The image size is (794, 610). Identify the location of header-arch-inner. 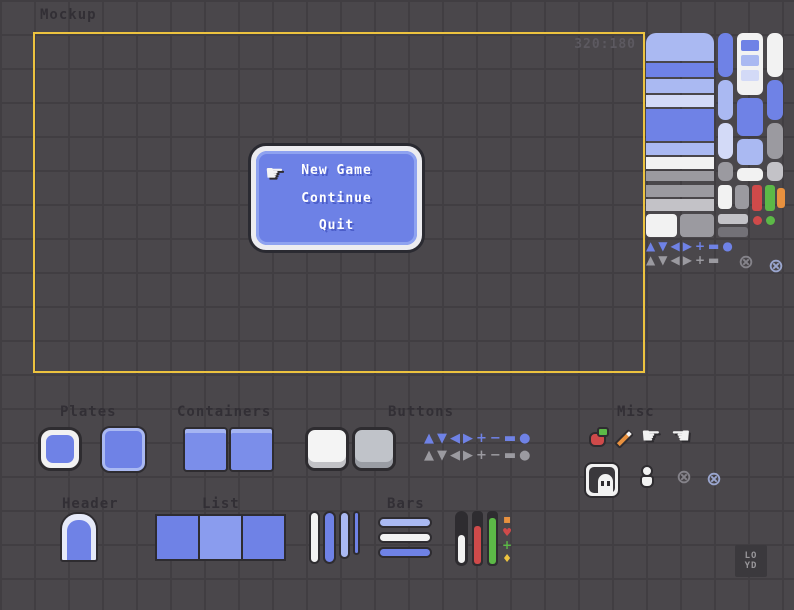
(79, 540).